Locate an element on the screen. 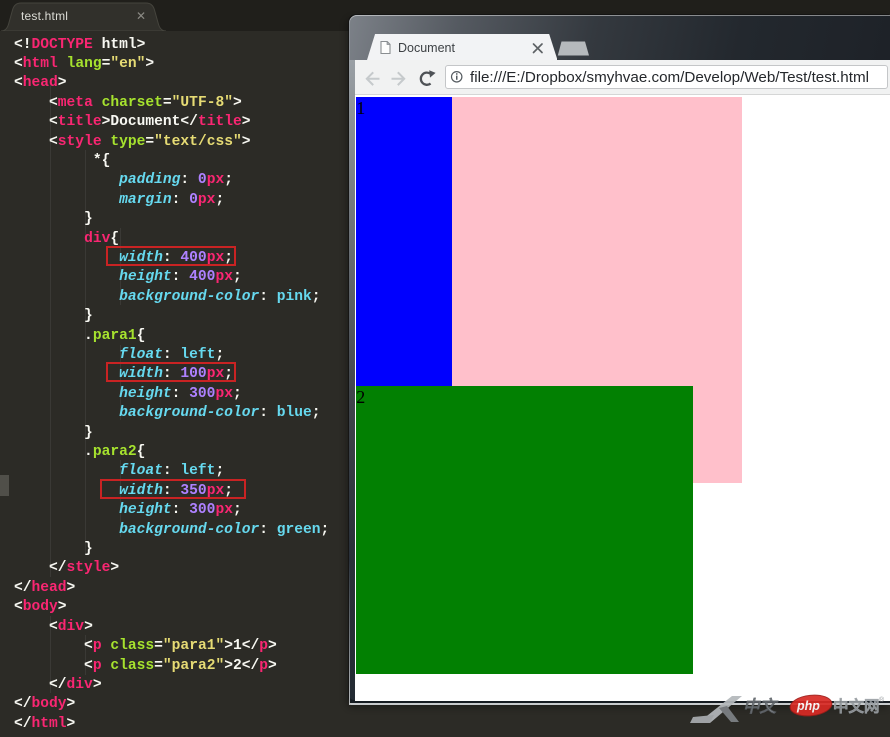 The image size is (890, 737). svg-text: 中文网 is located at coordinates (856, 706).